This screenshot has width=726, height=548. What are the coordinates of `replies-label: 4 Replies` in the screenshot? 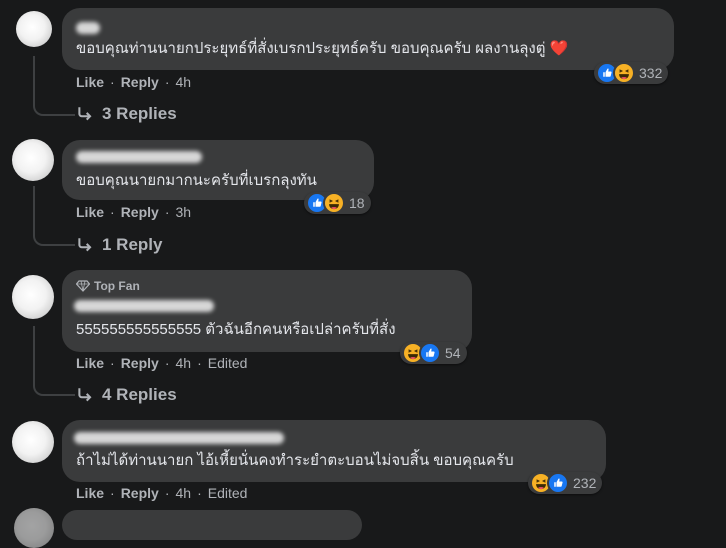 It's located at (139, 394).